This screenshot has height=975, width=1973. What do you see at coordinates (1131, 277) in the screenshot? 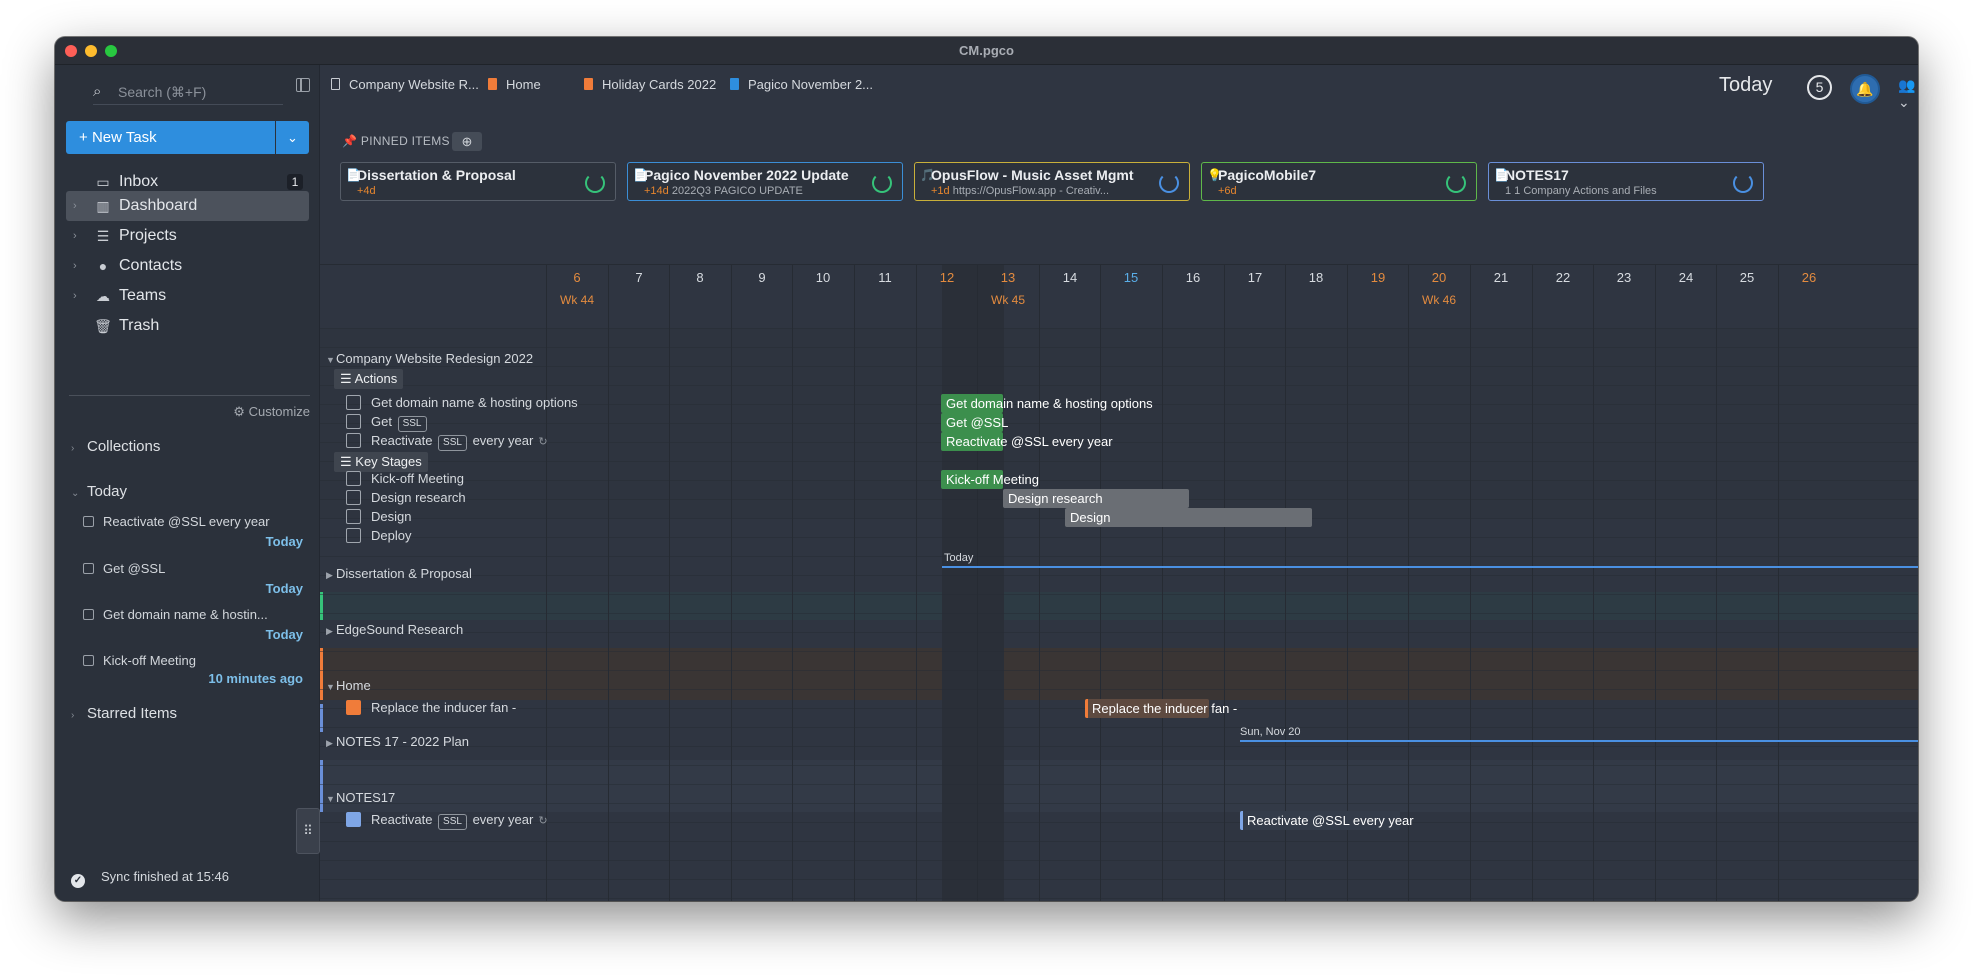
I see `day-number: 15` at bounding box center [1131, 277].